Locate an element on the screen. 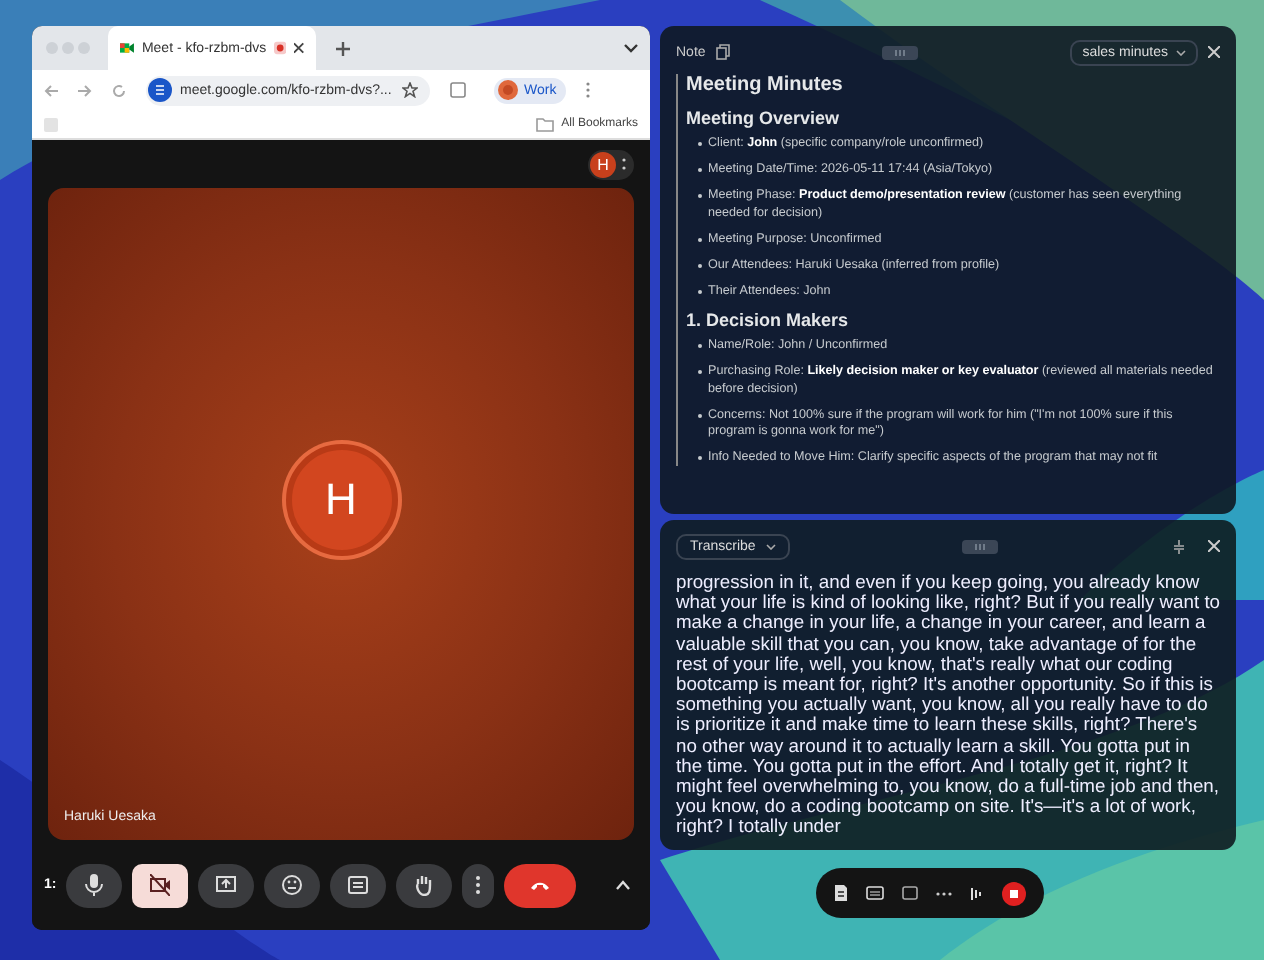 This screenshot has width=1264, height=960. chevron-up-icon is located at coordinates (623, 885).